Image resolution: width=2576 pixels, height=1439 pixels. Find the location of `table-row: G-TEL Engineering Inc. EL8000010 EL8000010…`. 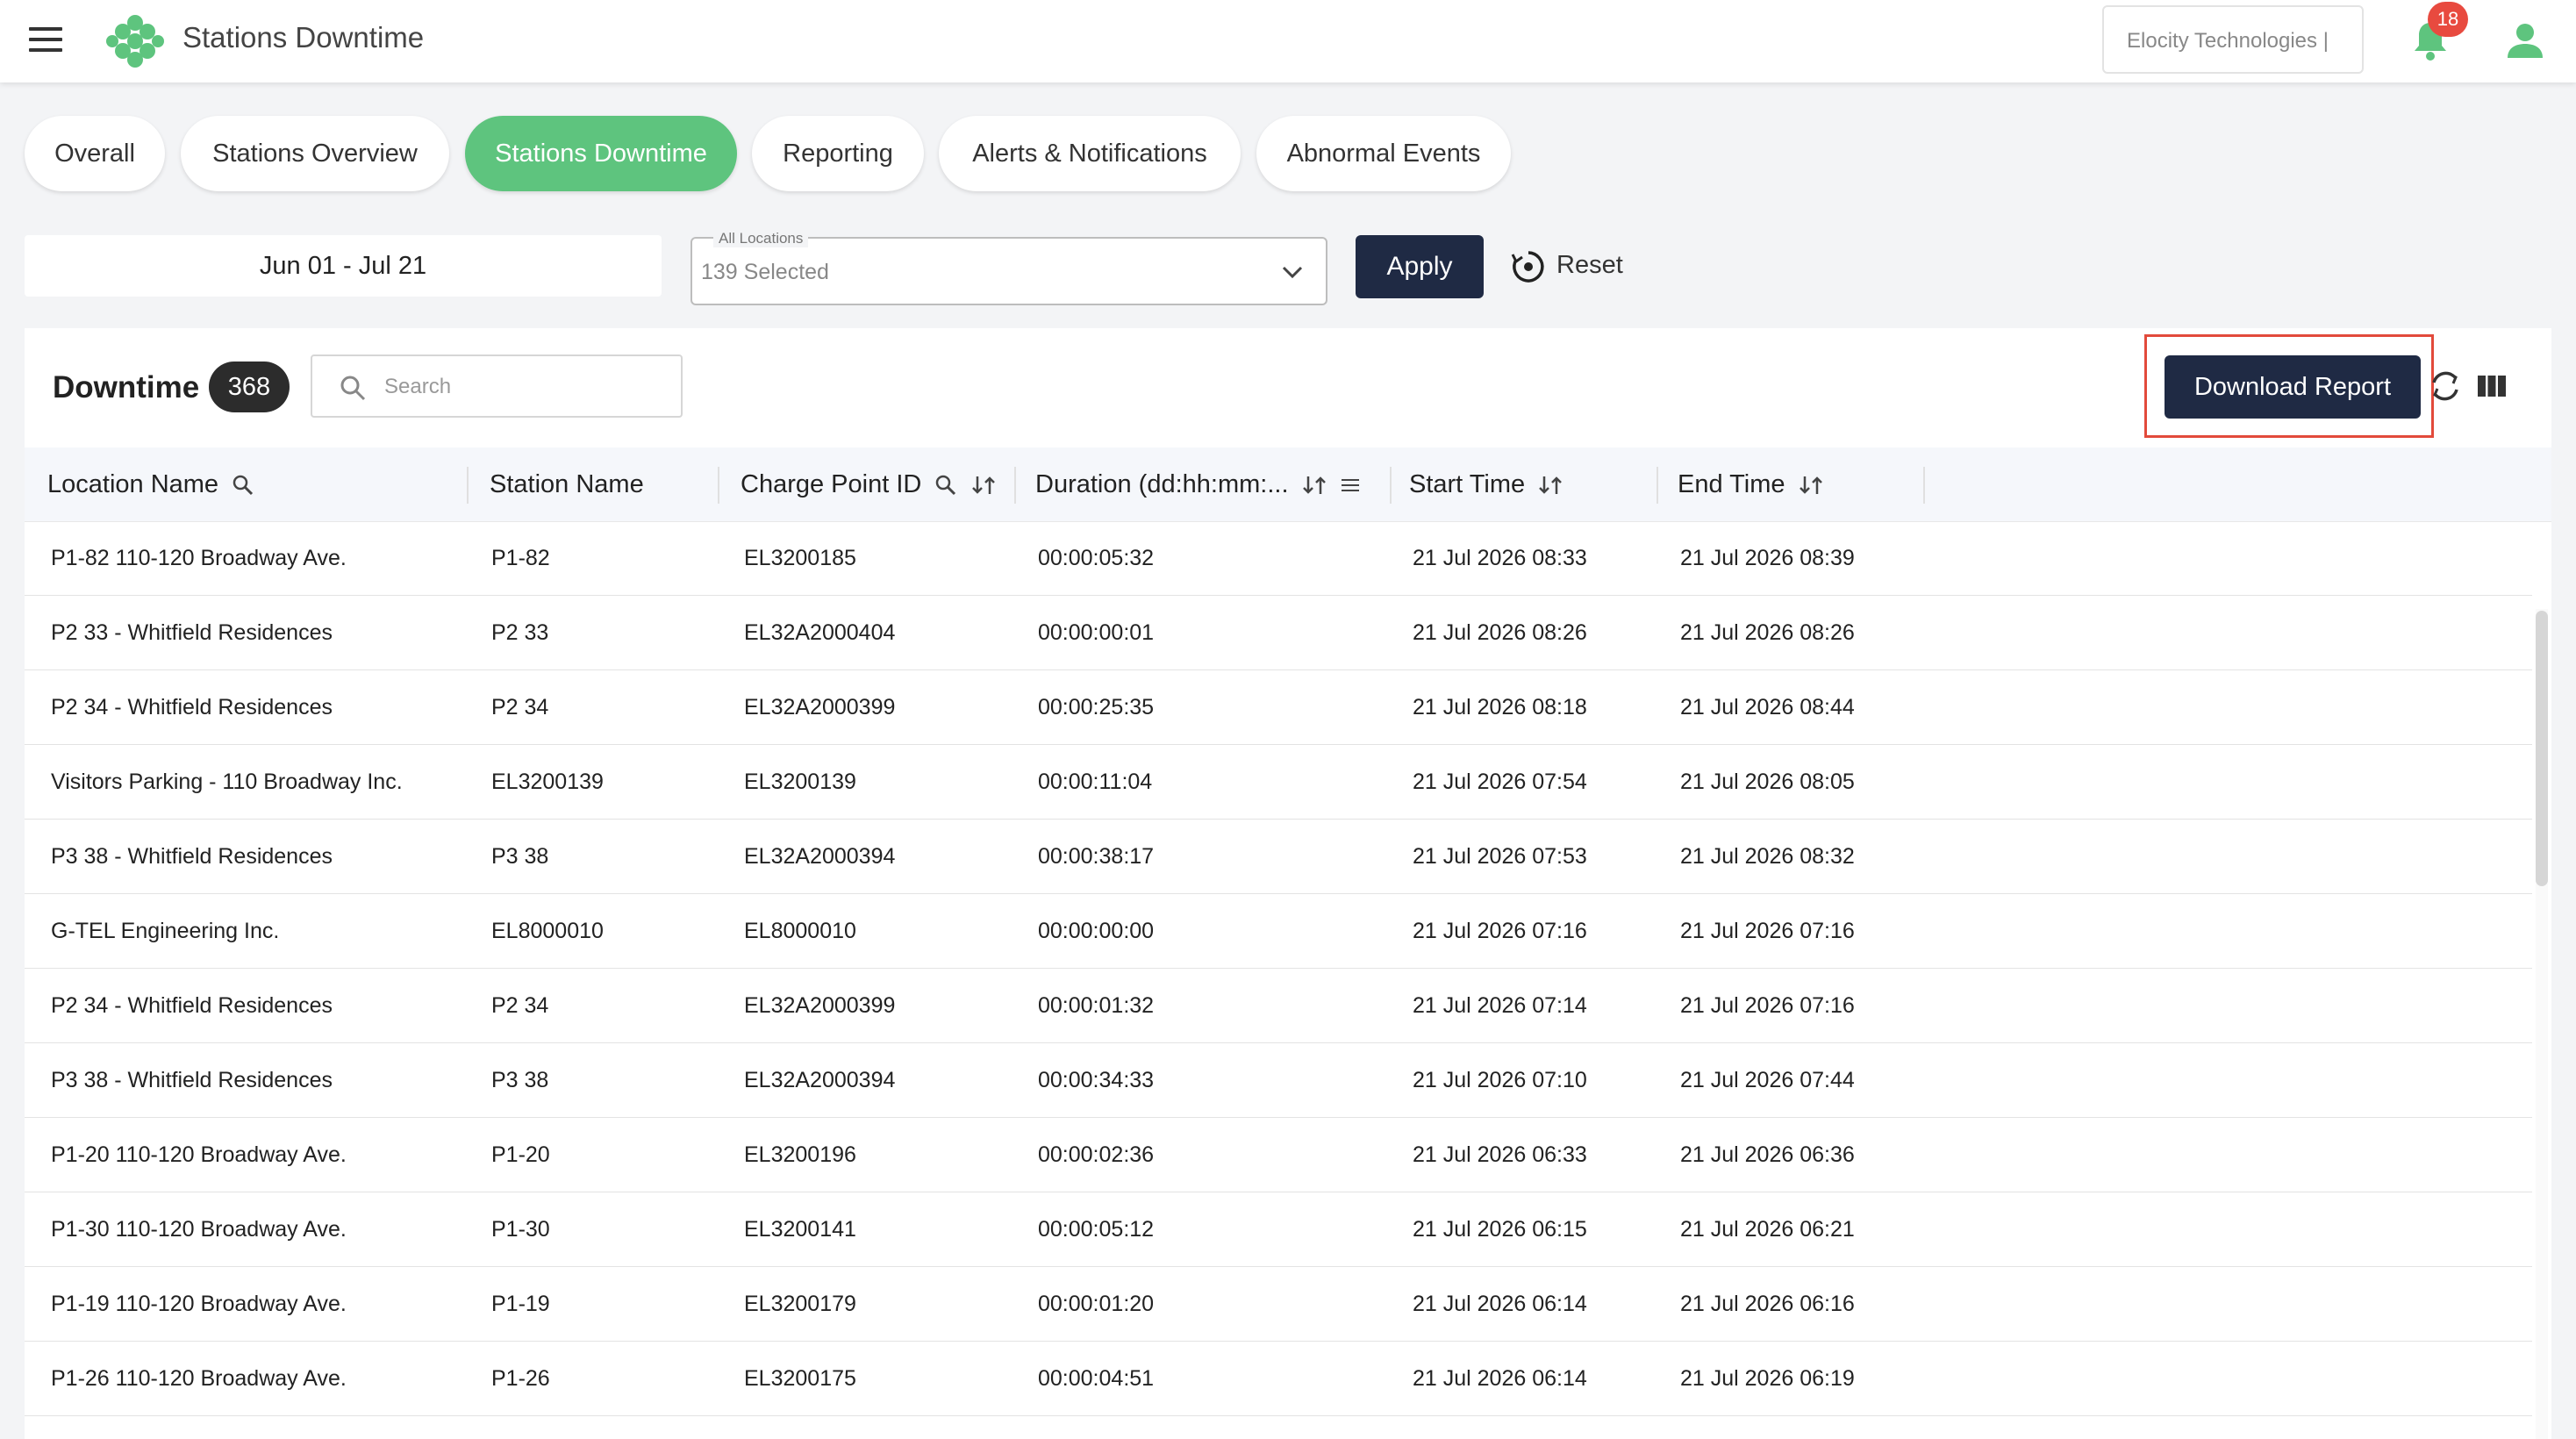

table-row: G-TEL Engineering Inc. EL8000010 EL8000010… is located at coordinates (1278, 931).